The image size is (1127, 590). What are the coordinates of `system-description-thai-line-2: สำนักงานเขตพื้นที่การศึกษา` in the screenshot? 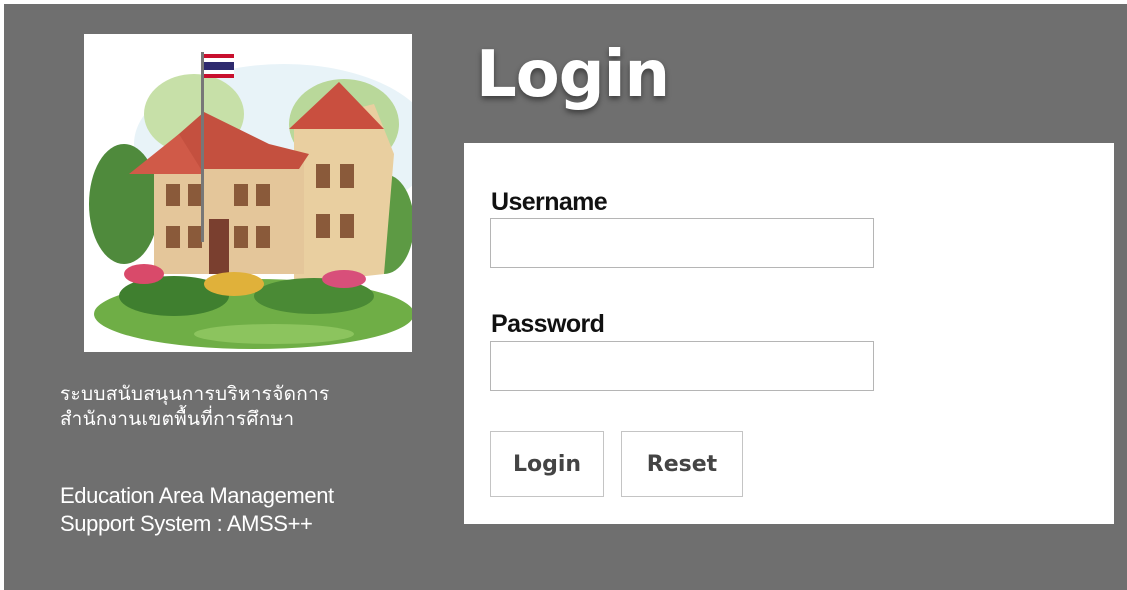 It's located at (177, 419).